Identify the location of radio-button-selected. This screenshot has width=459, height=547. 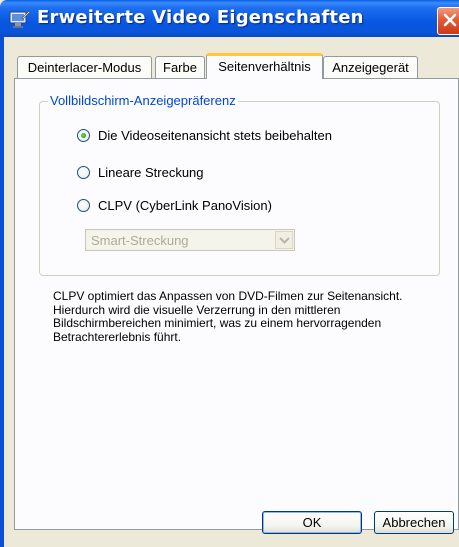
(83, 135).